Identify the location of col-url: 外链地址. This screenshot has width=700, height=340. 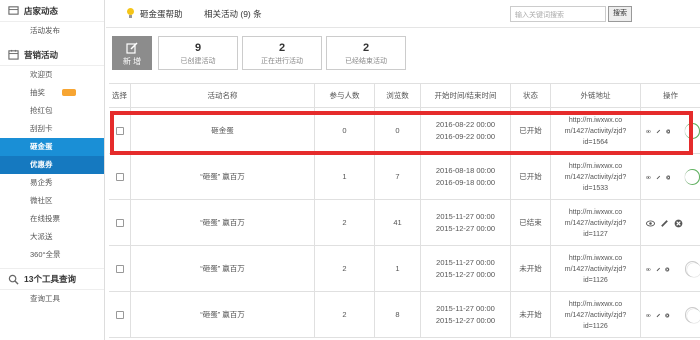
(596, 96).